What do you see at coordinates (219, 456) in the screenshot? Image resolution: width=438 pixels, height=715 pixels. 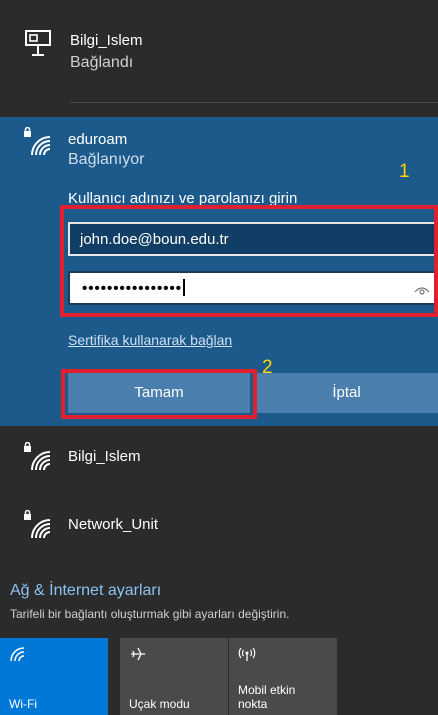 I see `network-list-item: Bilgi_Islem` at bounding box center [219, 456].